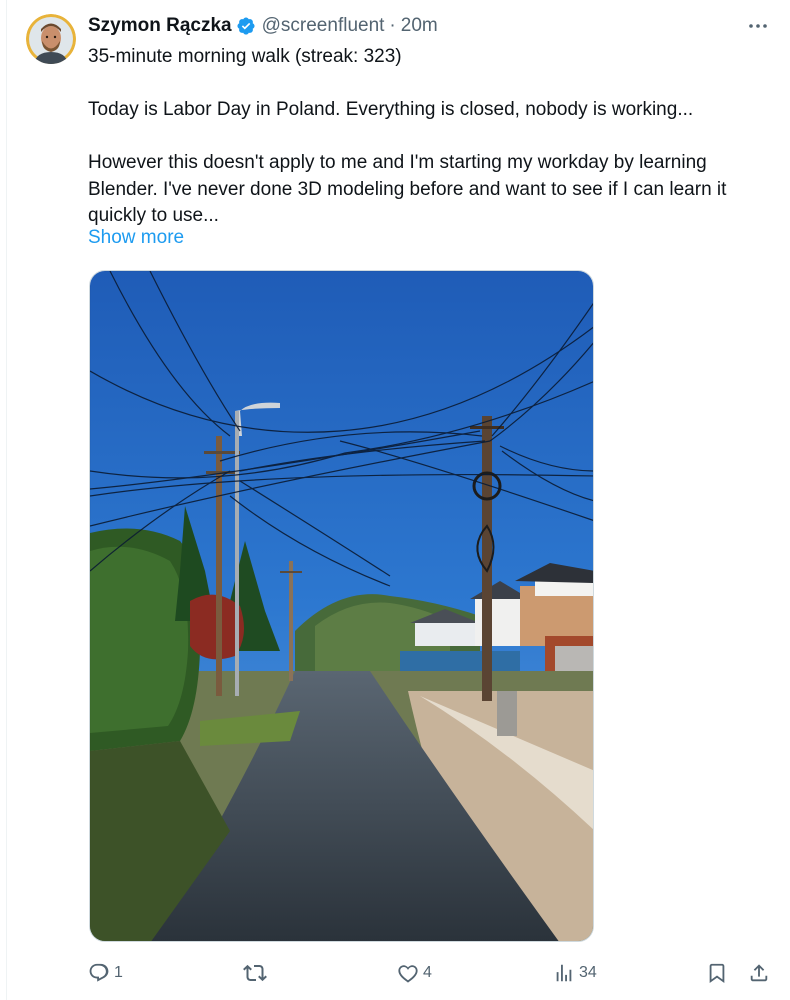  Describe the element at coordinates (323, 26) in the screenshot. I see `user-handle: @screenfluent` at that location.